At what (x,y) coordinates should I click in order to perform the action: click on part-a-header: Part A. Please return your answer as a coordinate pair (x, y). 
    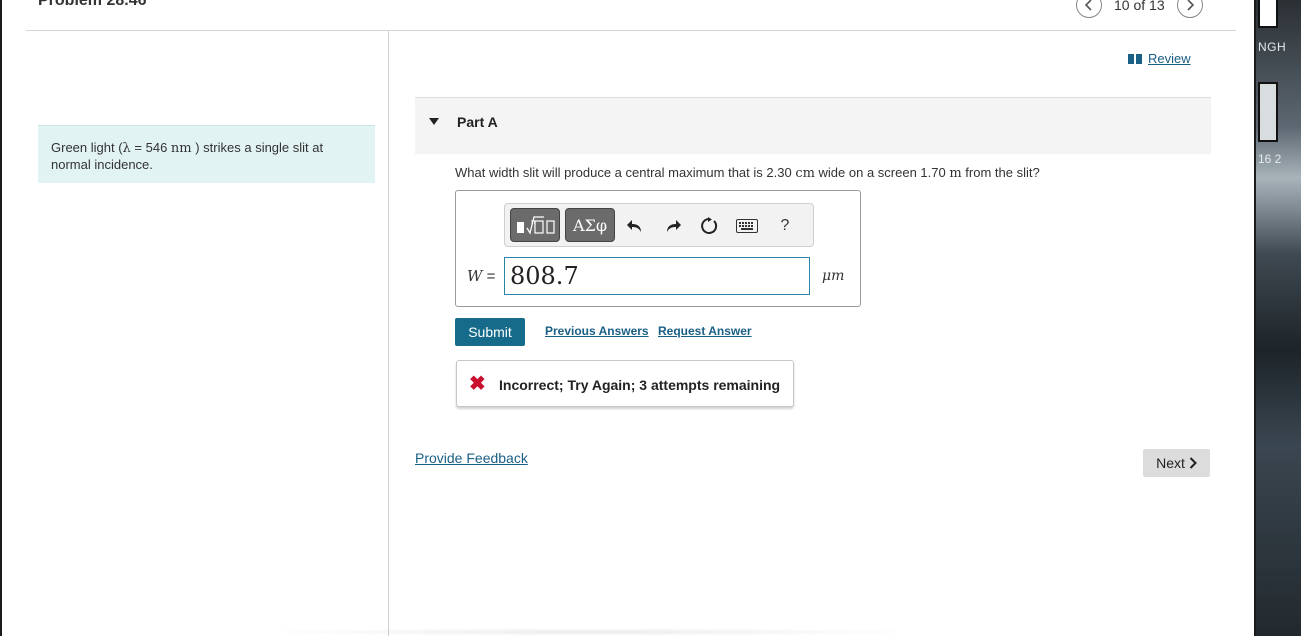
    Looking at the image, I should click on (813, 125).